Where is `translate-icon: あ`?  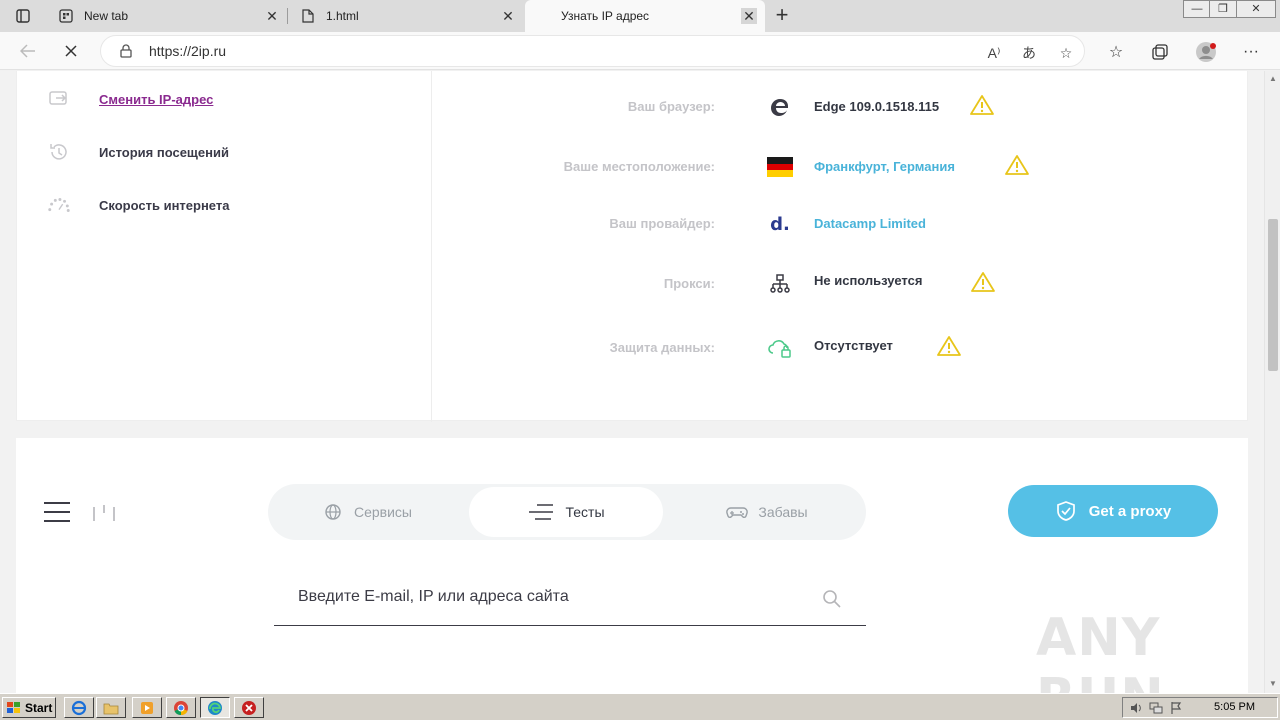 translate-icon: あ is located at coordinates (1029, 53).